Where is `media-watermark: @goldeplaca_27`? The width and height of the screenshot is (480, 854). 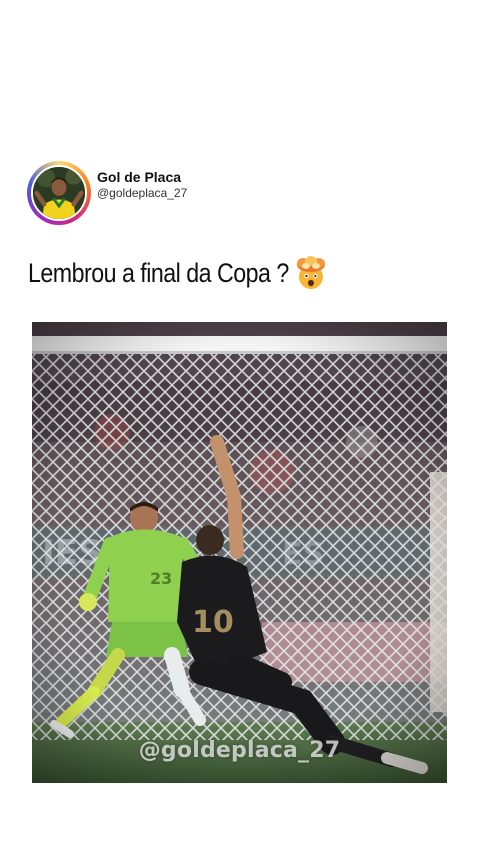 media-watermark: @goldeplaca_27 is located at coordinates (239, 750).